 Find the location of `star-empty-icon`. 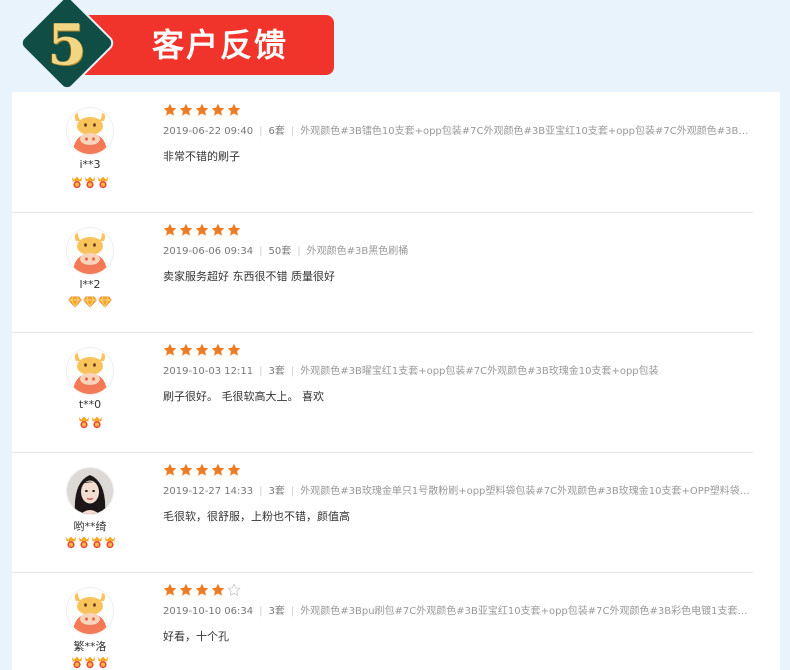

star-empty-icon is located at coordinates (234, 589).